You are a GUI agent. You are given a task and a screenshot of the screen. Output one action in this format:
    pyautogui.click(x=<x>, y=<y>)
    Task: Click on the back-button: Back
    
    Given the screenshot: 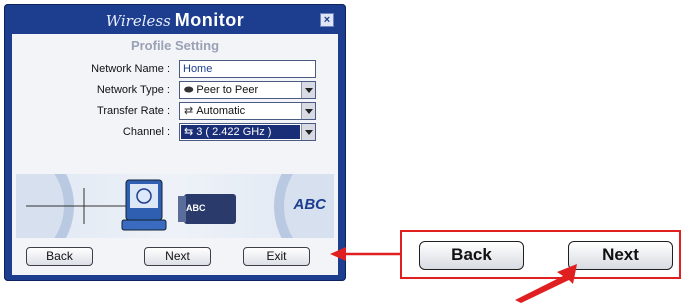 What is the action you would take?
    pyautogui.click(x=59, y=256)
    